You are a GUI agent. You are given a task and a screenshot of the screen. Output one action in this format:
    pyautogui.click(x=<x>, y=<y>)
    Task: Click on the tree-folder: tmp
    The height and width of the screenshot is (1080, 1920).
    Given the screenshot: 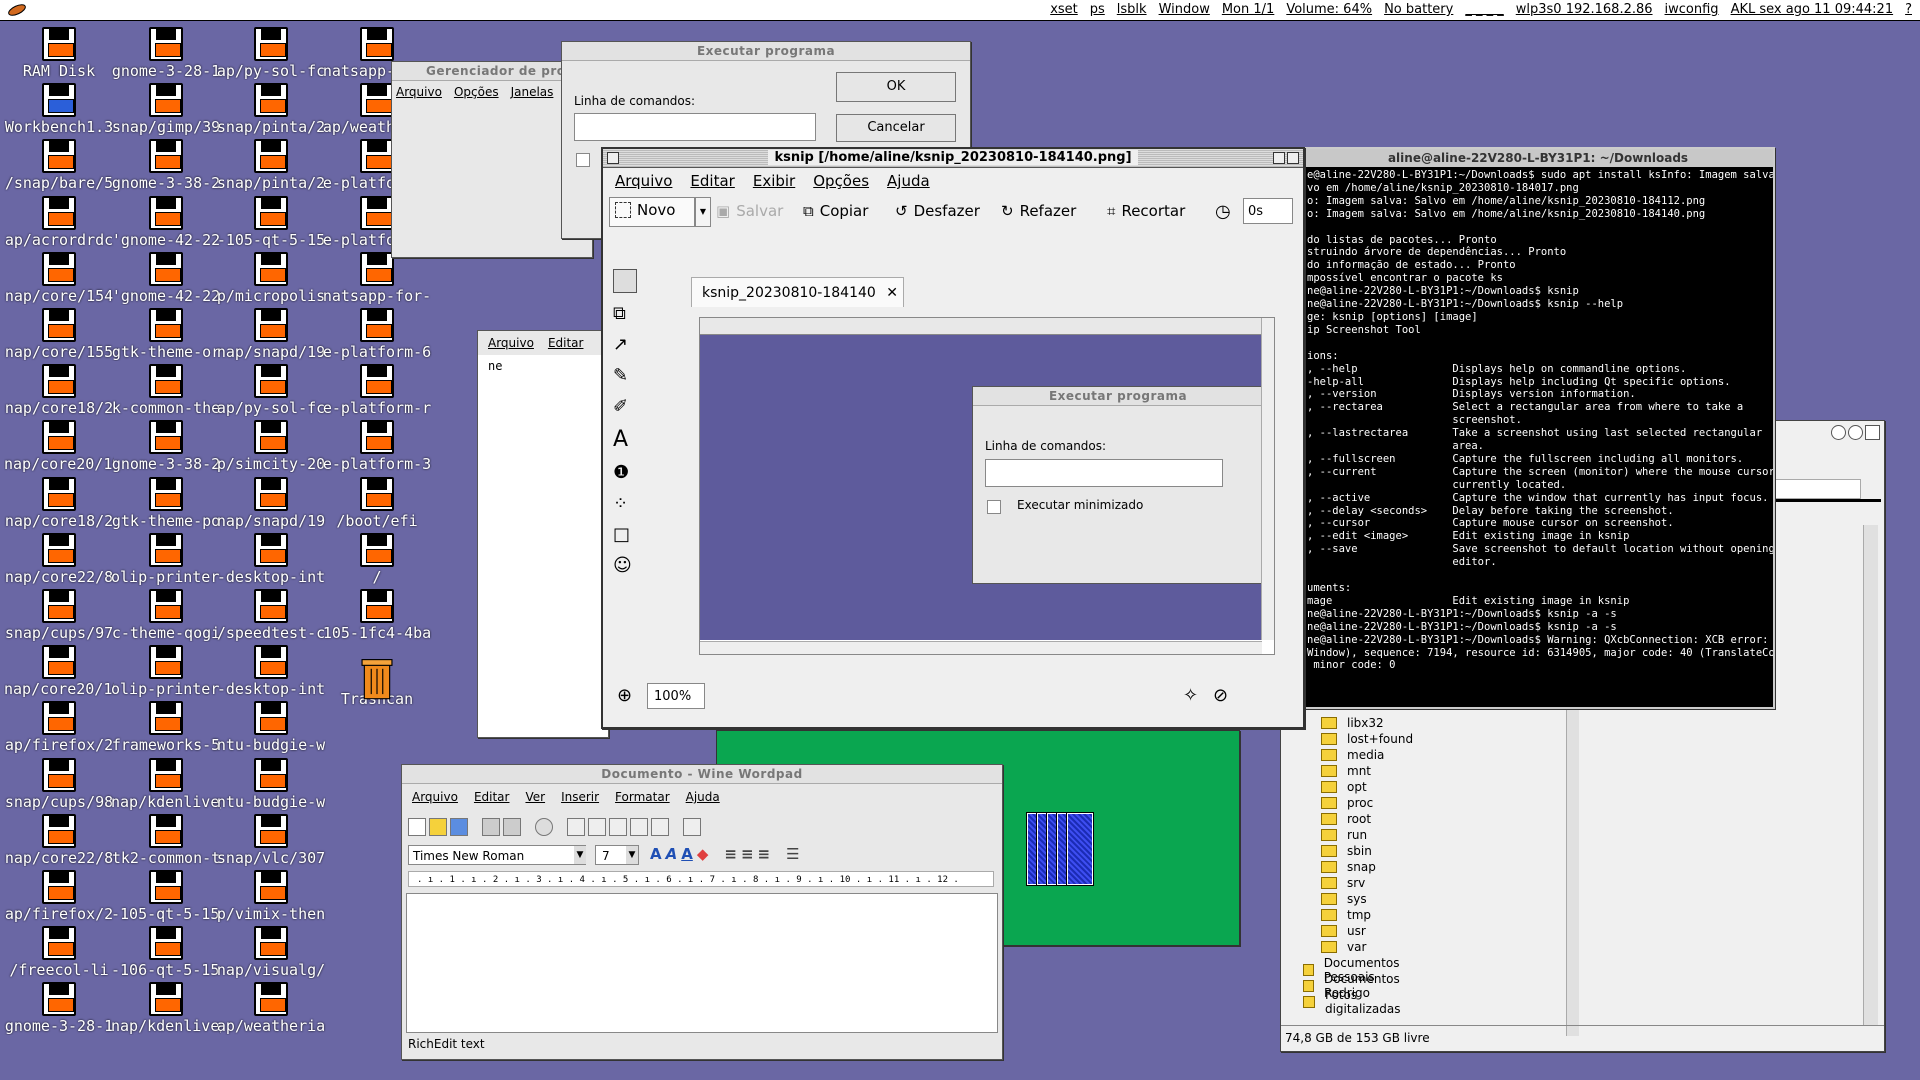 What is the action you would take?
    pyautogui.click(x=1346, y=915)
    